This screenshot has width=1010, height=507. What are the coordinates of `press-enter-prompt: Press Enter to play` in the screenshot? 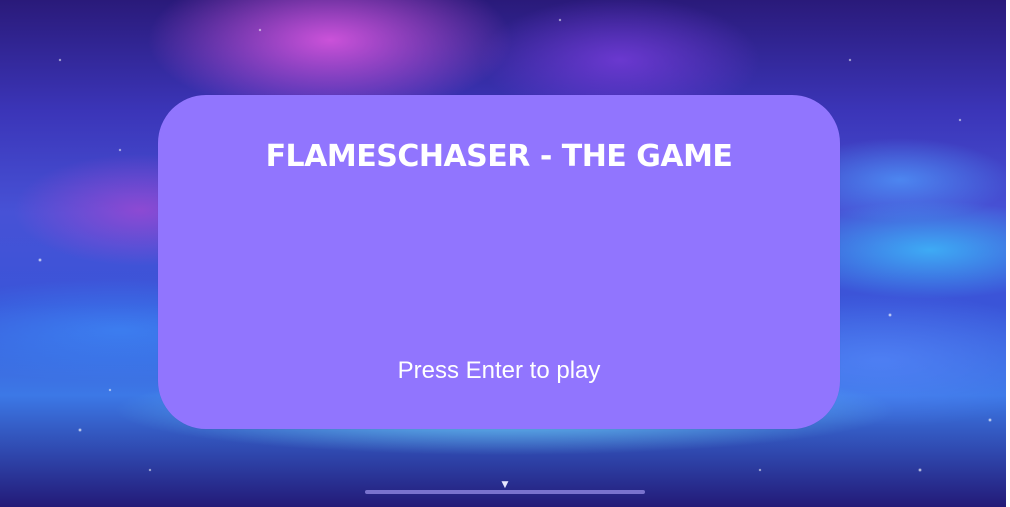 It's located at (499, 370).